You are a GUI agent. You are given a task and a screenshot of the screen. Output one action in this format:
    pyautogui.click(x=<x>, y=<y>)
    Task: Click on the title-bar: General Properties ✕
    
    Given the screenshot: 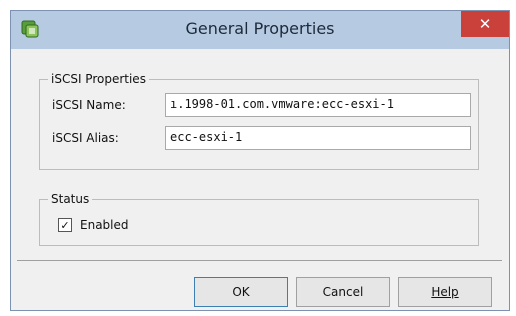 What is the action you would take?
    pyautogui.click(x=260, y=30)
    